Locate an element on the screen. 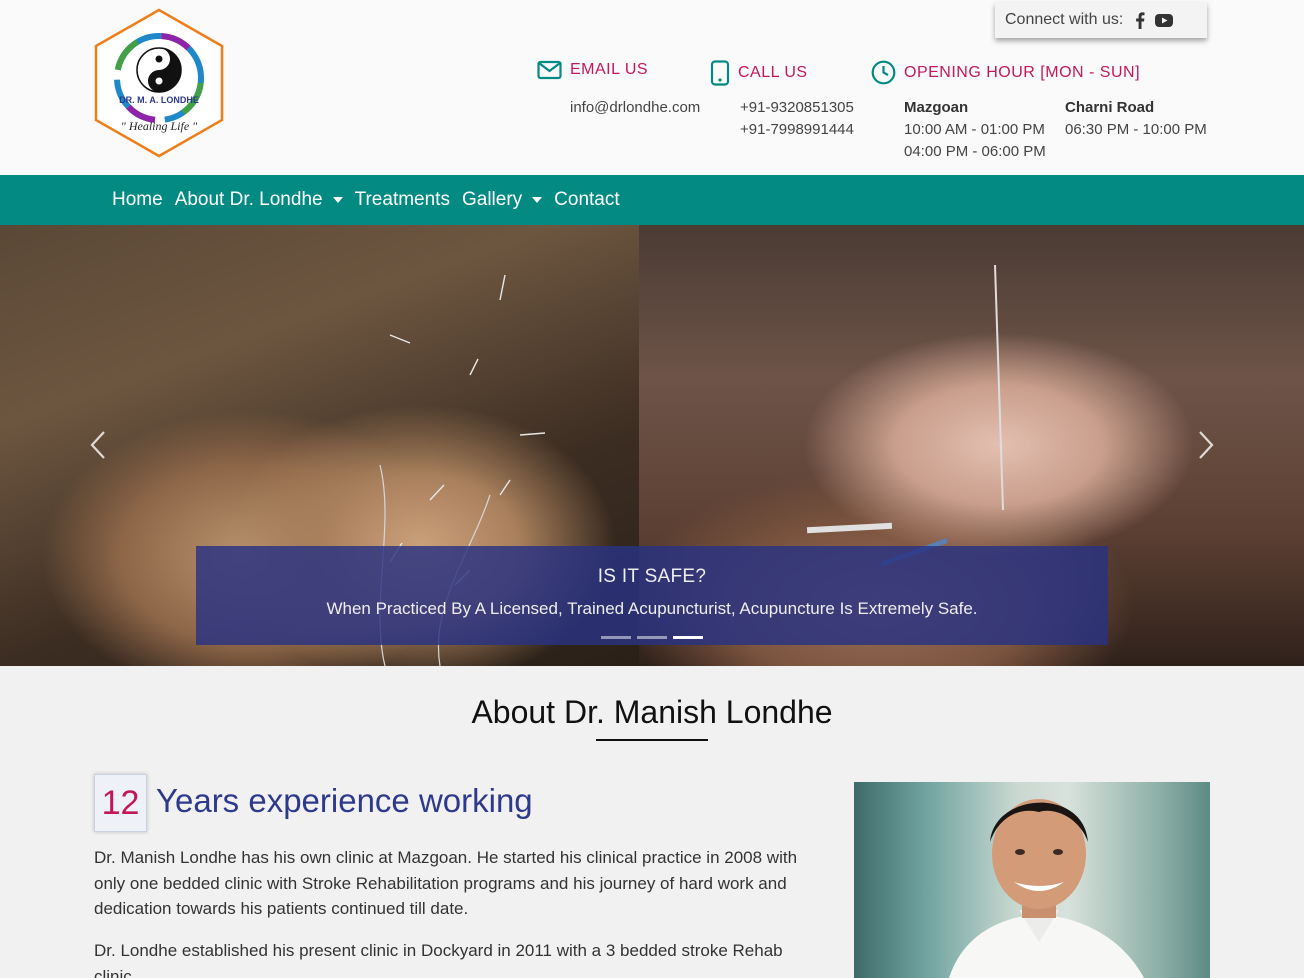 Image resolution: width=1304 pixels, height=978 pixels. opening-hours-heading: OPENING HOUR [MON - SUN] is located at coordinates (1005, 72).